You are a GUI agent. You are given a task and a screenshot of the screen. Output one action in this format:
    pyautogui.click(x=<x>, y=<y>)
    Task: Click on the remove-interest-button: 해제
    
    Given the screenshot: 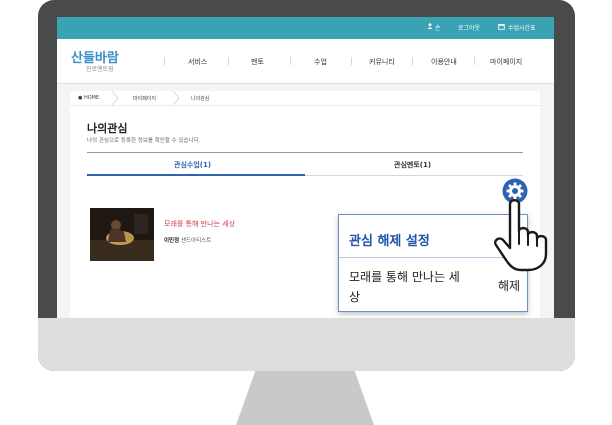 What is the action you would take?
    pyautogui.click(x=509, y=285)
    